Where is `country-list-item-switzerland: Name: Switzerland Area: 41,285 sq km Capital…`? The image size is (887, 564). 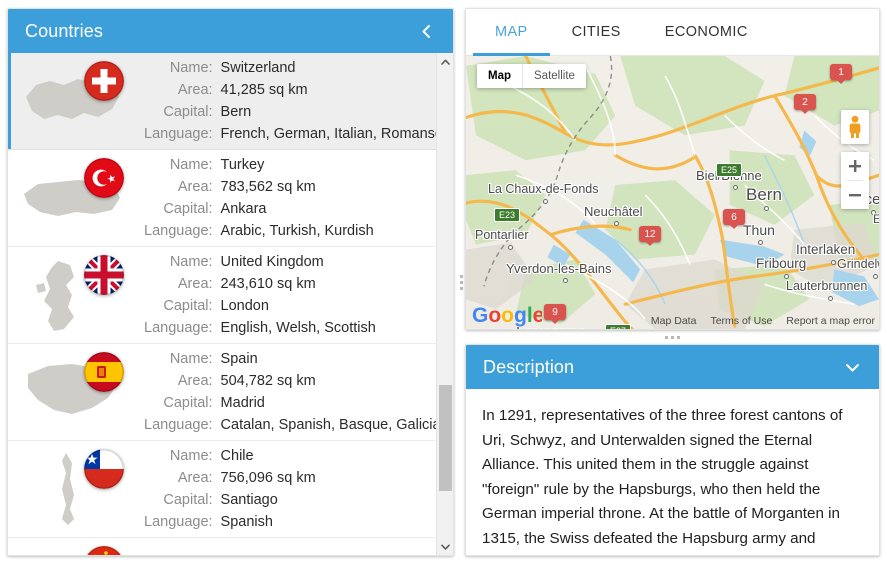
country-list-item-switzerland: Name: Switzerland Area: 41,285 sq km Capital… is located at coordinates (222, 101).